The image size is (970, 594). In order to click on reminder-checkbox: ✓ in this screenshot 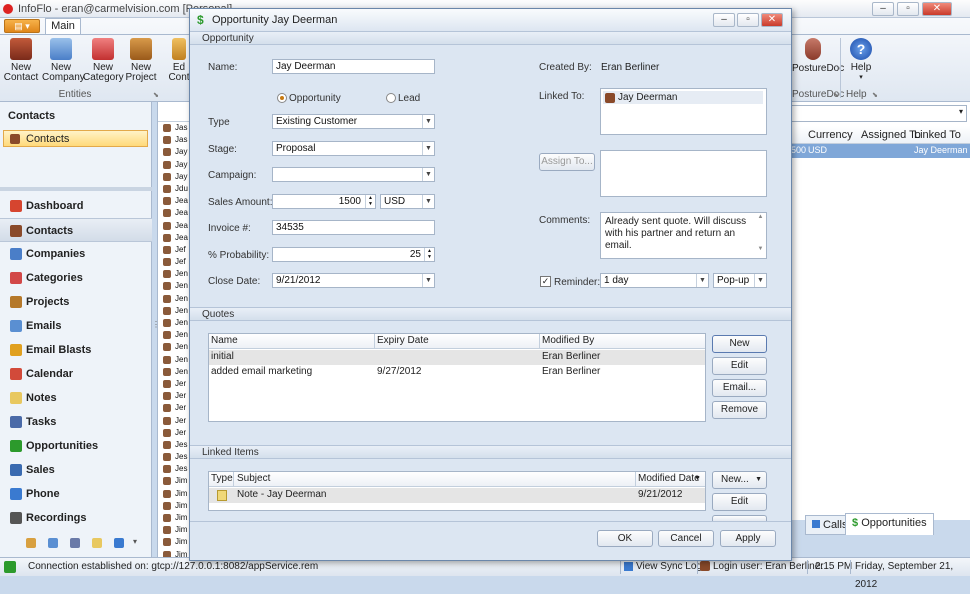, I will do `click(545, 281)`.